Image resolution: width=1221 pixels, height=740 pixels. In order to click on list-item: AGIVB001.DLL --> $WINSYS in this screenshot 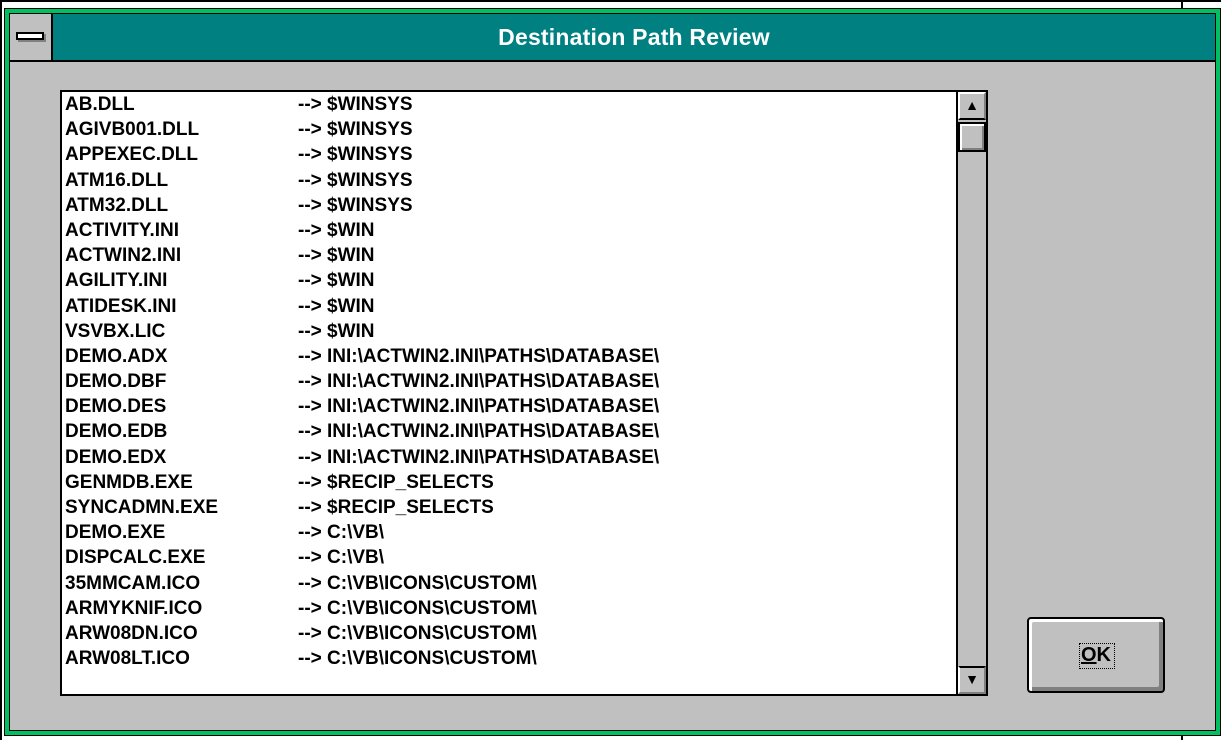, I will do `click(509, 129)`.